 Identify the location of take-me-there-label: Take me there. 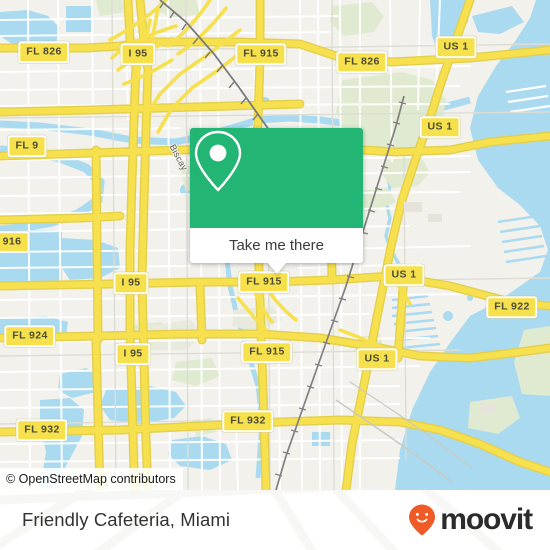
(276, 245).